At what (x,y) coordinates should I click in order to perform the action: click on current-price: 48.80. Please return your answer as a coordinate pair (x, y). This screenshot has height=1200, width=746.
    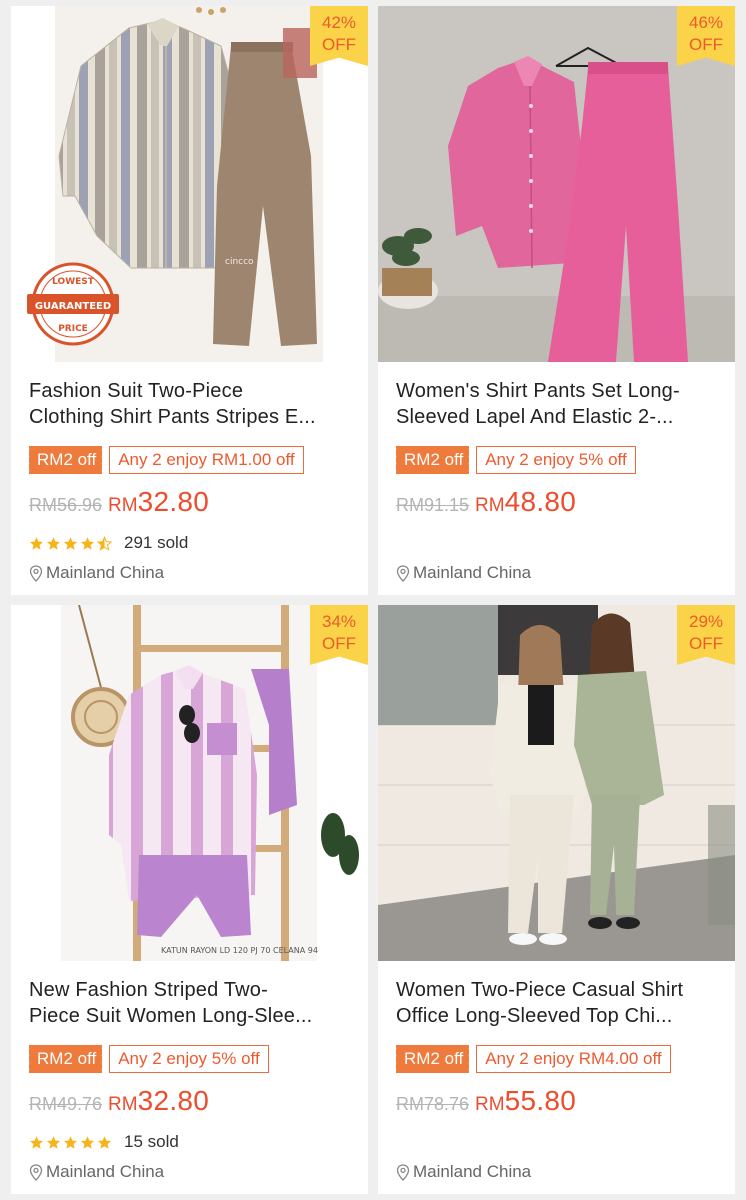
    Looking at the image, I should click on (540, 501).